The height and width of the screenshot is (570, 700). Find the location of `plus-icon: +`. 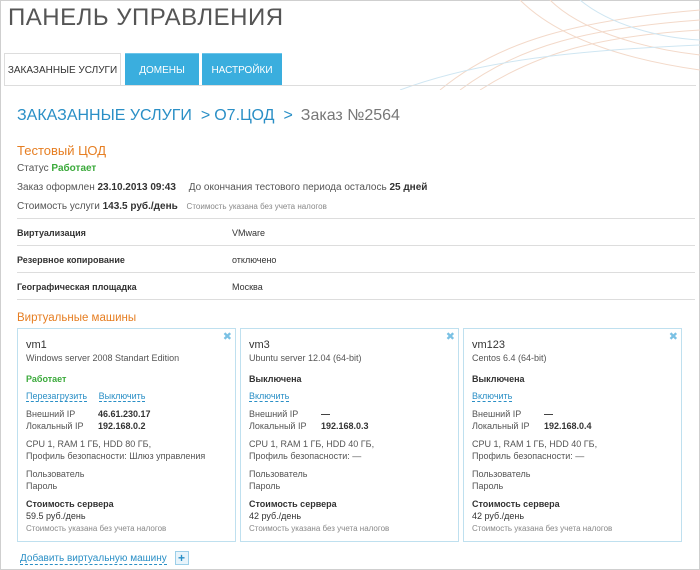

plus-icon: + is located at coordinates (181, 558).